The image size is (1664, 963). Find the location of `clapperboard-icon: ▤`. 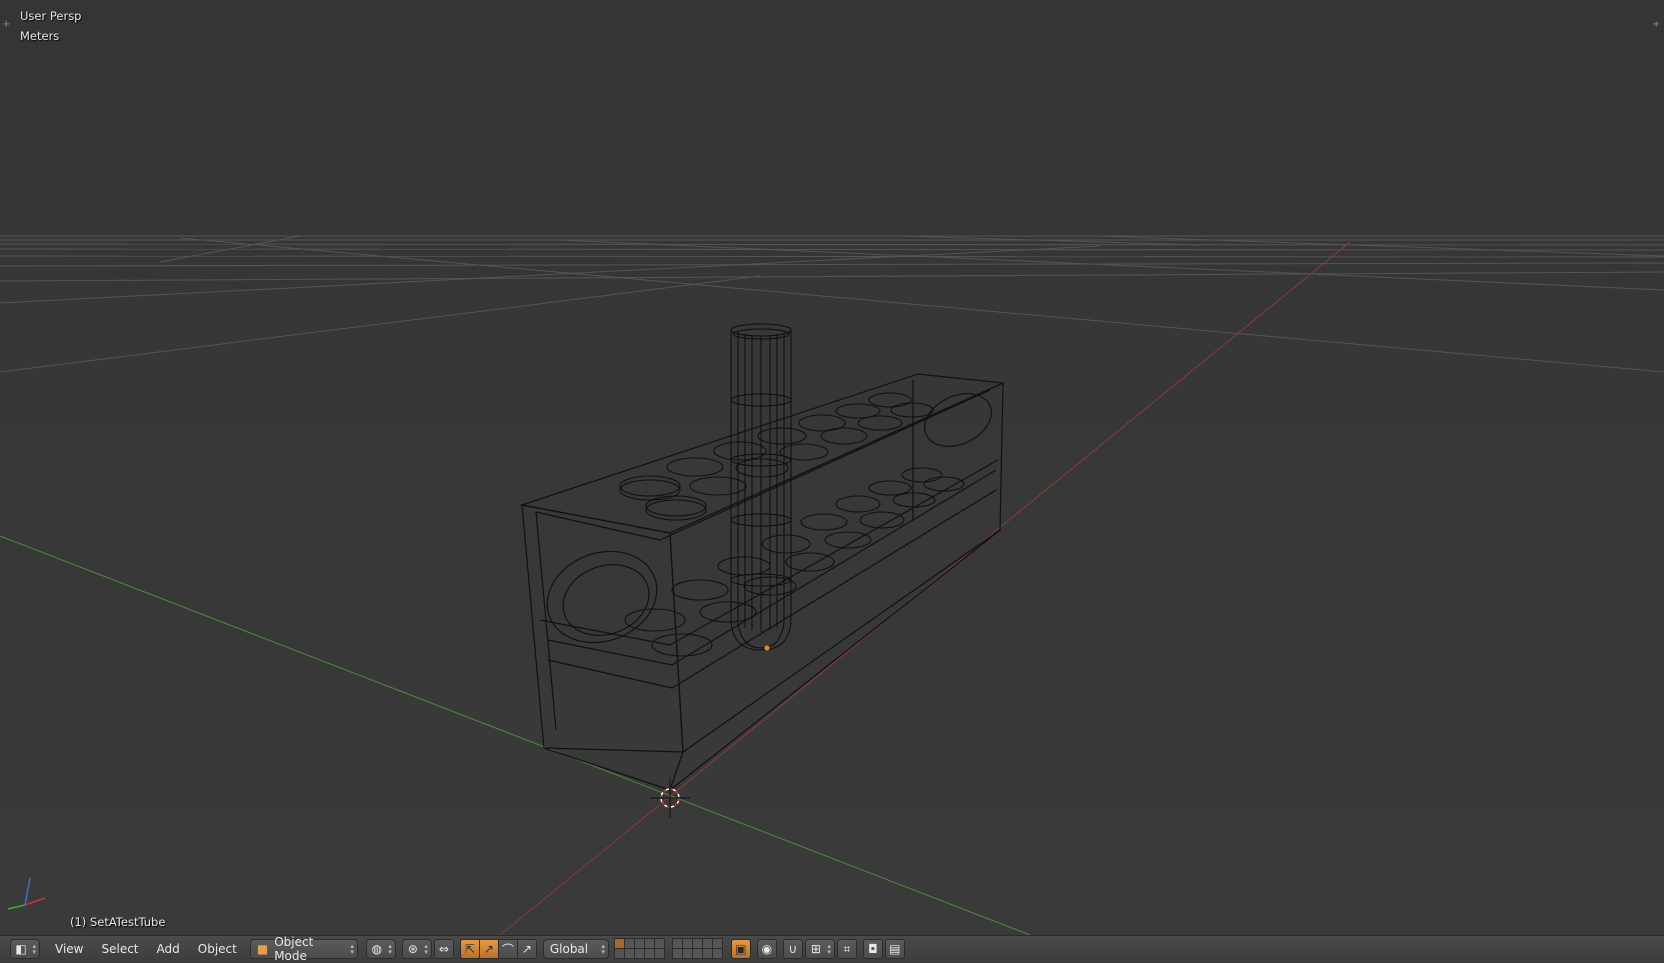

clapperboard-icon: ▤ is located at coordinates (895, 949).